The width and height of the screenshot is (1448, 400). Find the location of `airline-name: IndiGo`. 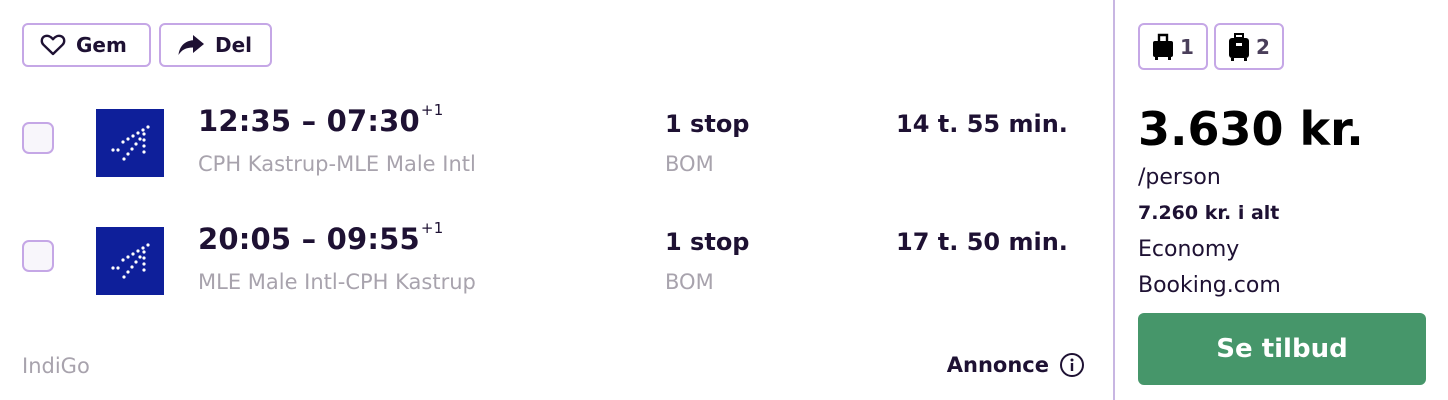

airline-name: IndiGo is located at coordinates (56, 366).